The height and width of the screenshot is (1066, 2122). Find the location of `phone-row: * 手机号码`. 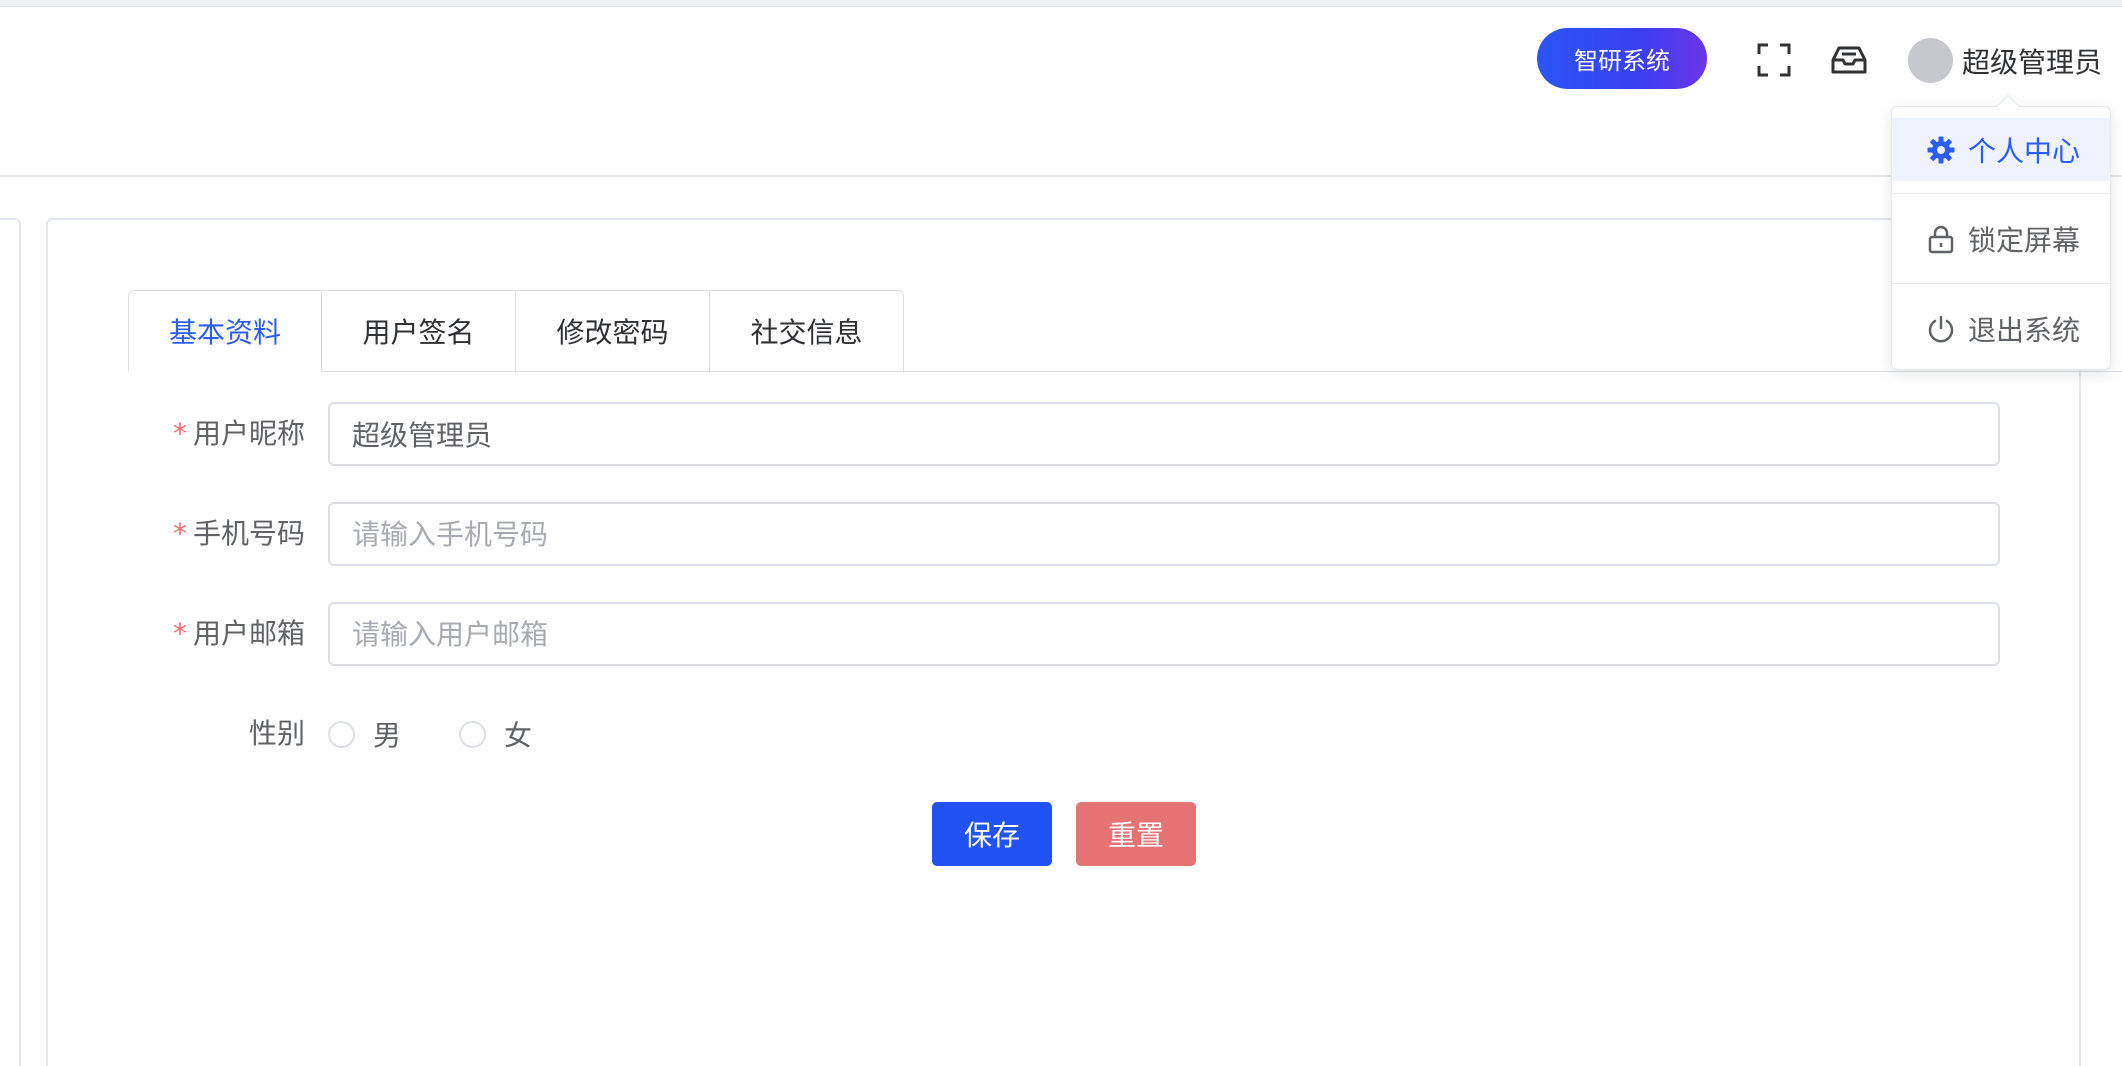

phone-row: * 手机号码 is located at coordinates (1065, 534).